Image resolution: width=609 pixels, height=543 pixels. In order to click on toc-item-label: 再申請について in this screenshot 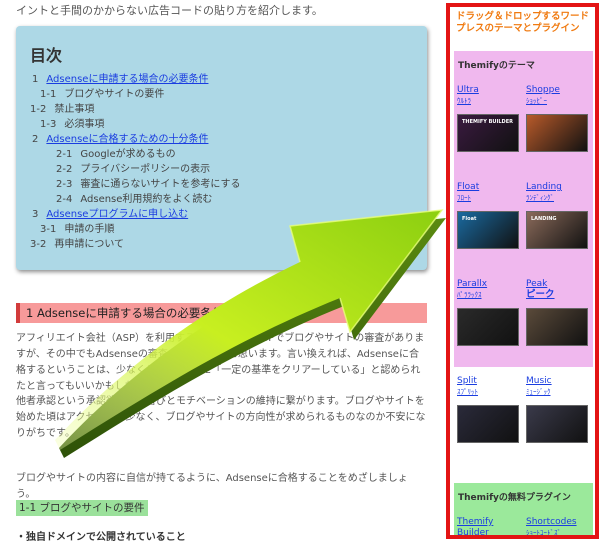, I will do `click(89, 244)`.